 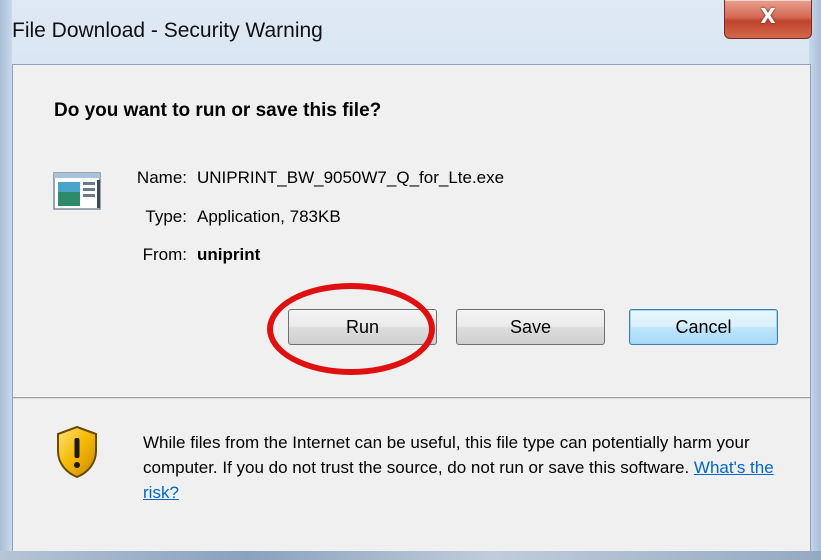 I want to click on type-label: Type:, so click(x=166, y=216).